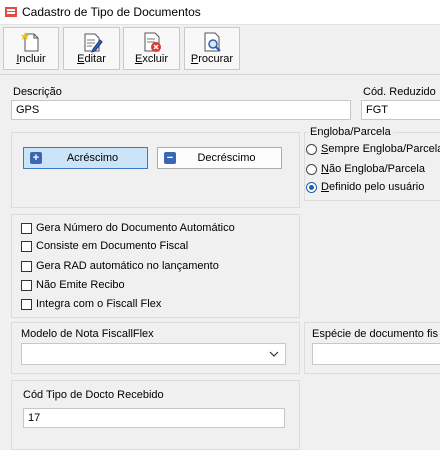  I want to click on procurar-button: Procurar, so click(212, 48).